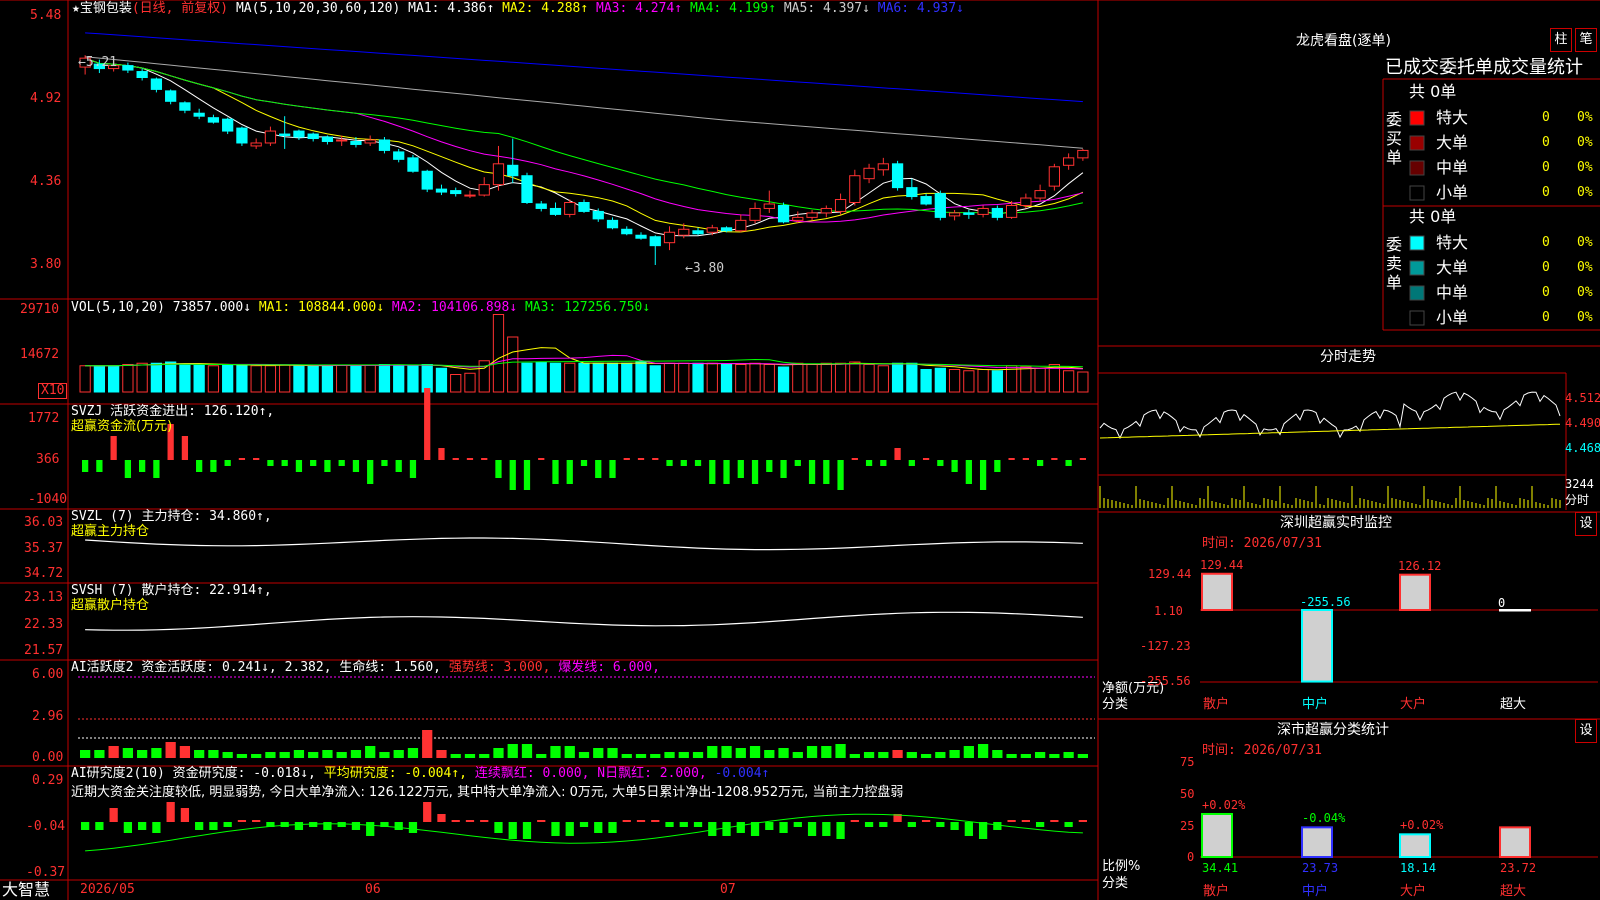 This screenshot has width=1600, height=900. Describe the element at coordinates (1115, 883) in the screenshot. I see `class-cat: 分类` at that location.